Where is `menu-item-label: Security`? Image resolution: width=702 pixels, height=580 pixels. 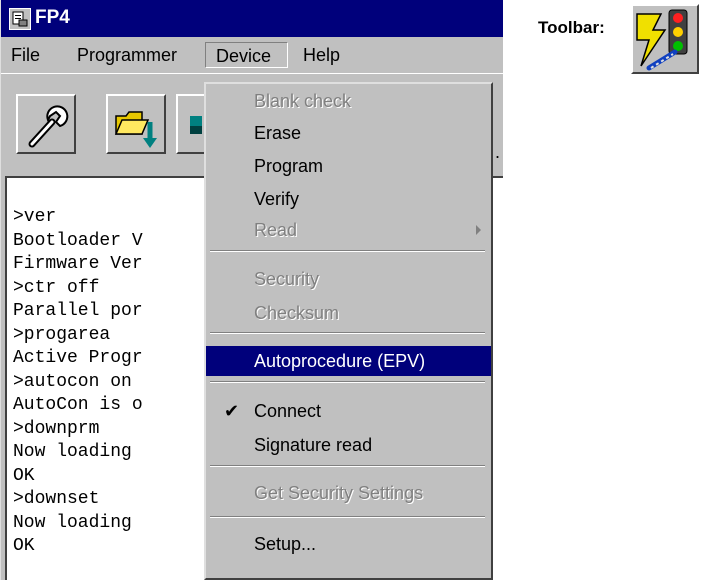 menu-item-label: Security is located at coordinates (287, 279).